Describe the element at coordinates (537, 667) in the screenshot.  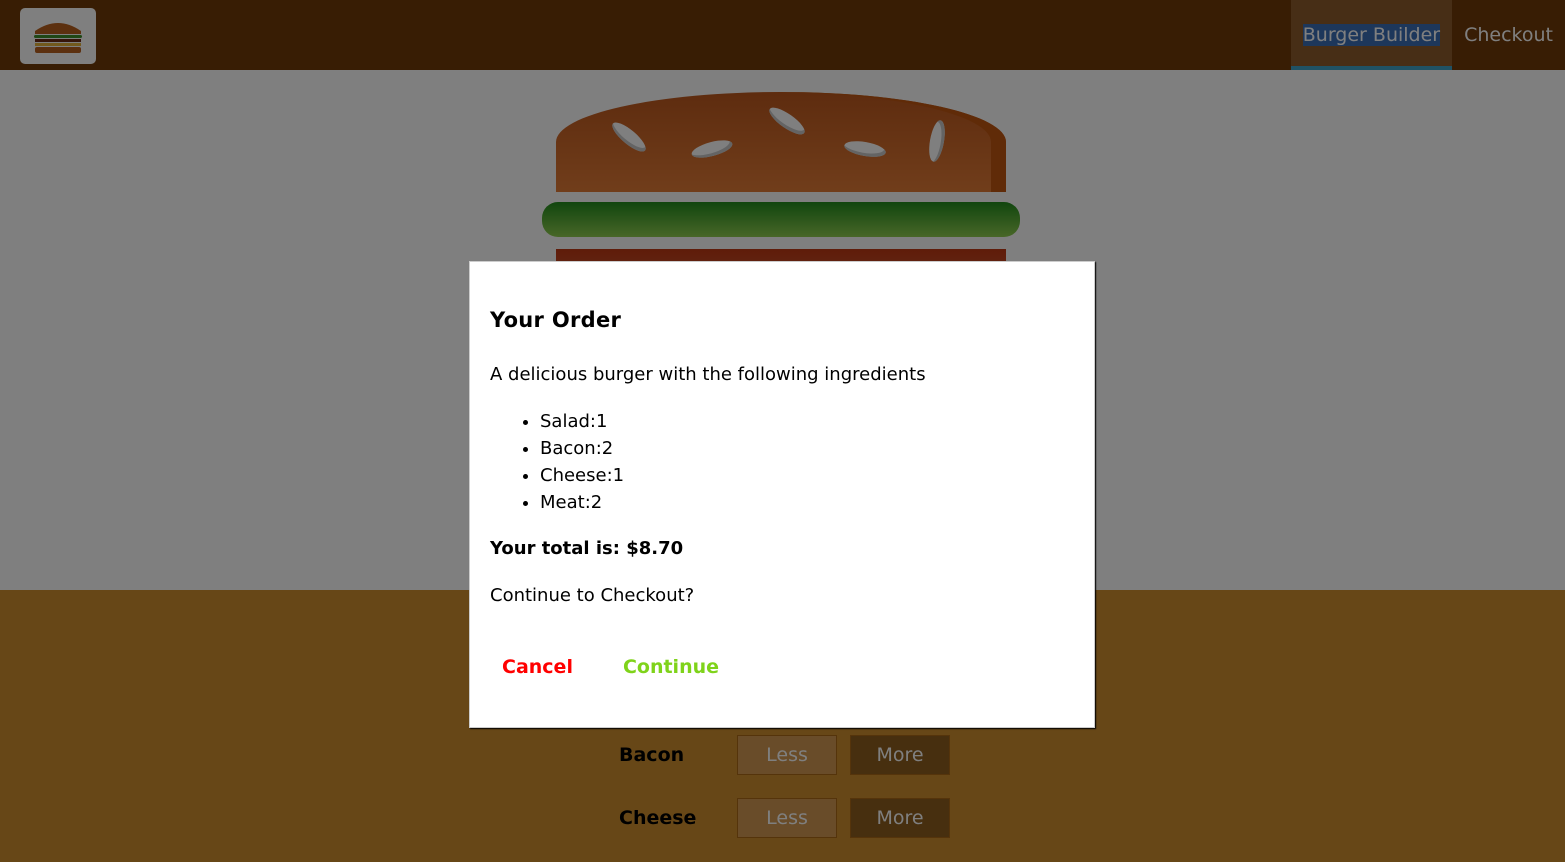
I see `cancel-button: Cancel` at that location.